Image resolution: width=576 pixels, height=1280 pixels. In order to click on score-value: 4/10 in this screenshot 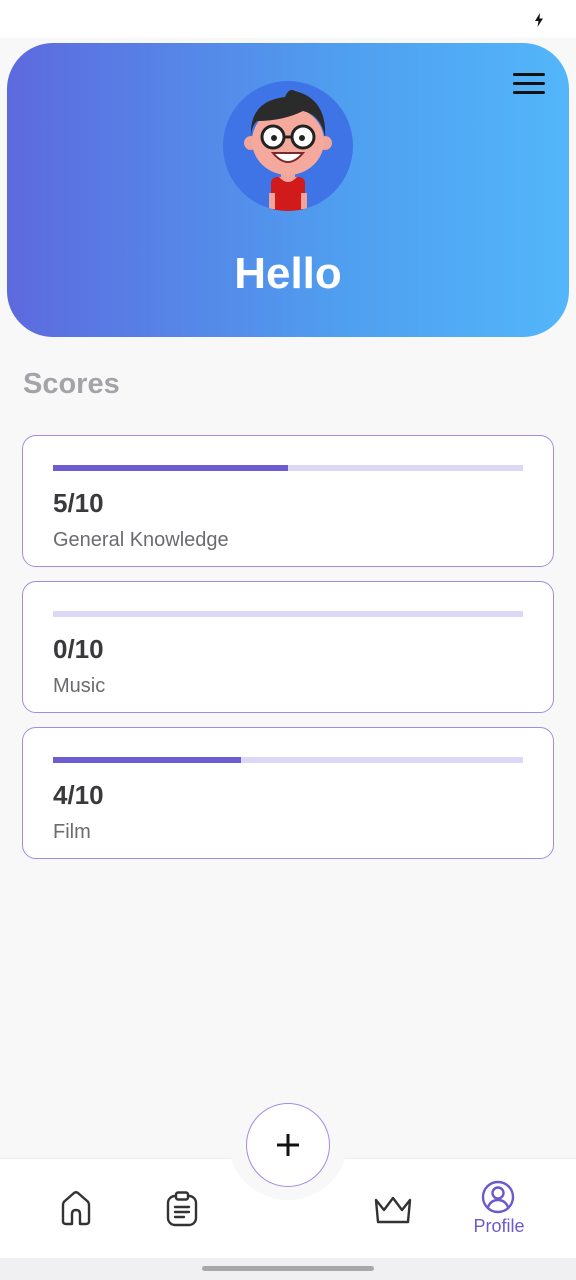, I will do `click(78, 795)`.